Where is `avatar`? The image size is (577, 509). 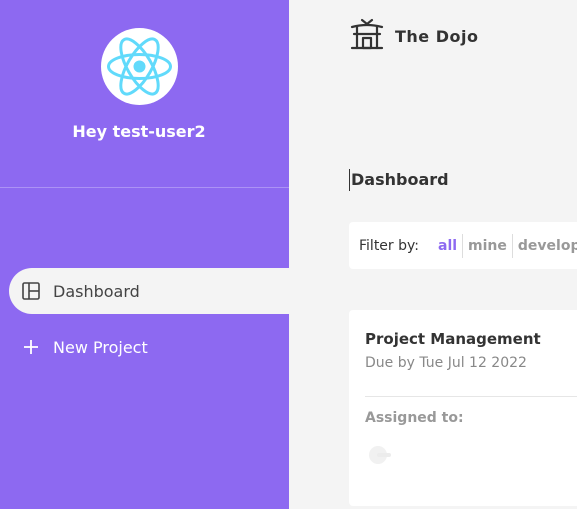
avatar is located at coordinates (139, 66).